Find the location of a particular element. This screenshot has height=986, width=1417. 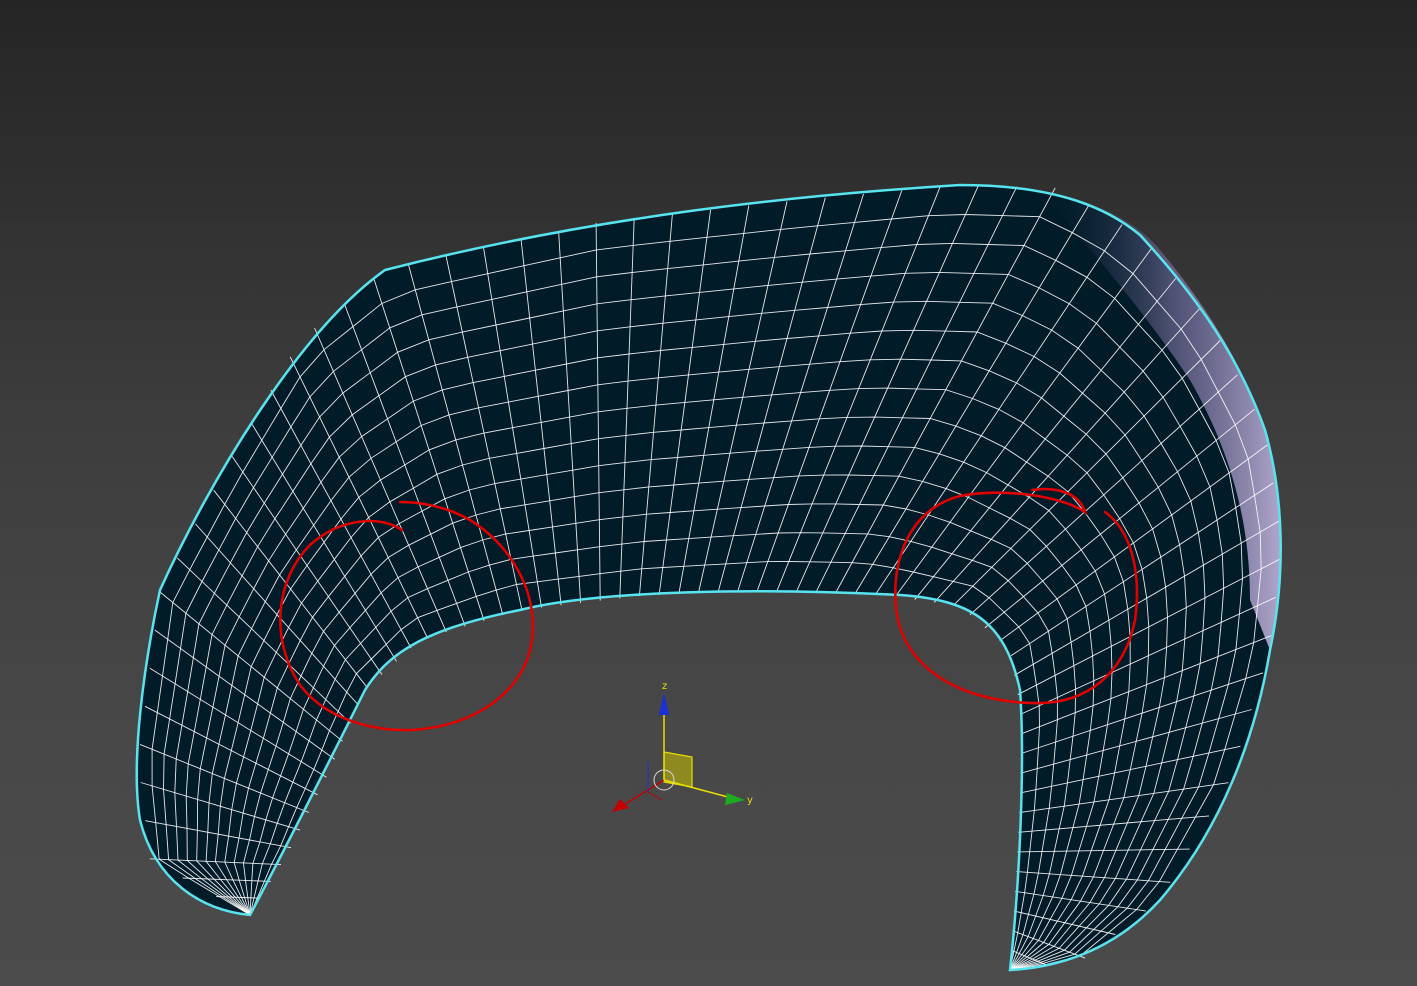

gizmo-corner-x is located at coordinates (655, 796).